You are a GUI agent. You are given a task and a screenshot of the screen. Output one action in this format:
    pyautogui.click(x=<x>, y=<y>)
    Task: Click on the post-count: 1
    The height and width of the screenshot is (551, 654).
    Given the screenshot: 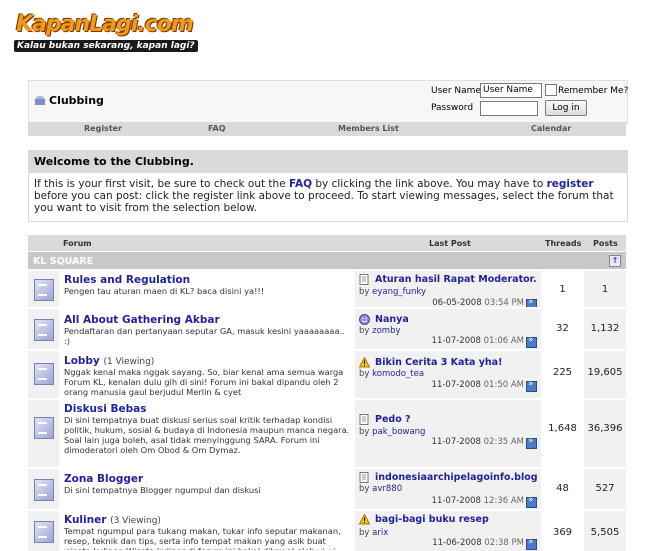 What is the action you would take?
    pyautogui.click(x=605, y=289)
    